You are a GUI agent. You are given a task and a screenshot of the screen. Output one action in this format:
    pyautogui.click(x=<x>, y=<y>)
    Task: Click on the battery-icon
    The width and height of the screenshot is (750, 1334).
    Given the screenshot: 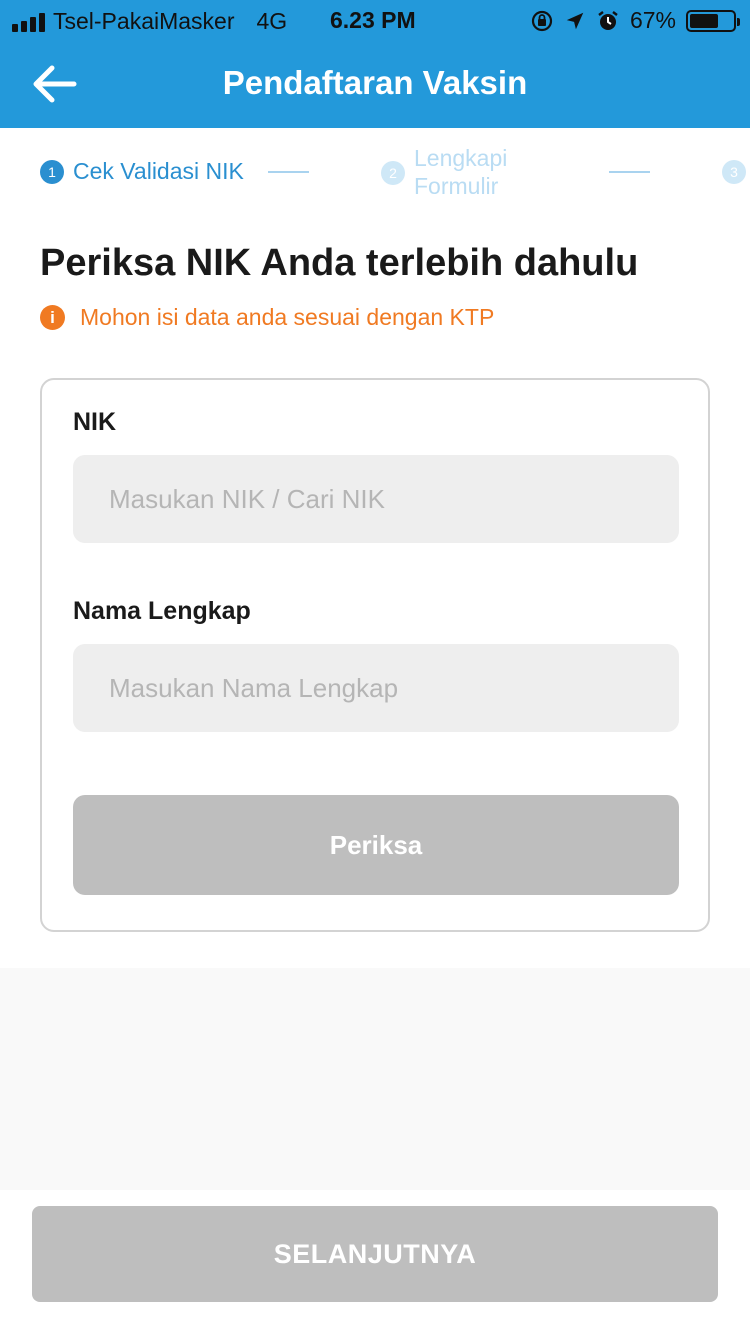 What is the action you would take?
    pyautogui.click(x=713, y=20)
    